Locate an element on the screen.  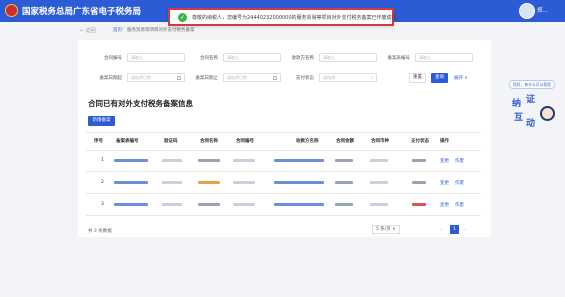
site-title: 国家税务总局广东省电子税务局 is located at coordinates (82, 12).